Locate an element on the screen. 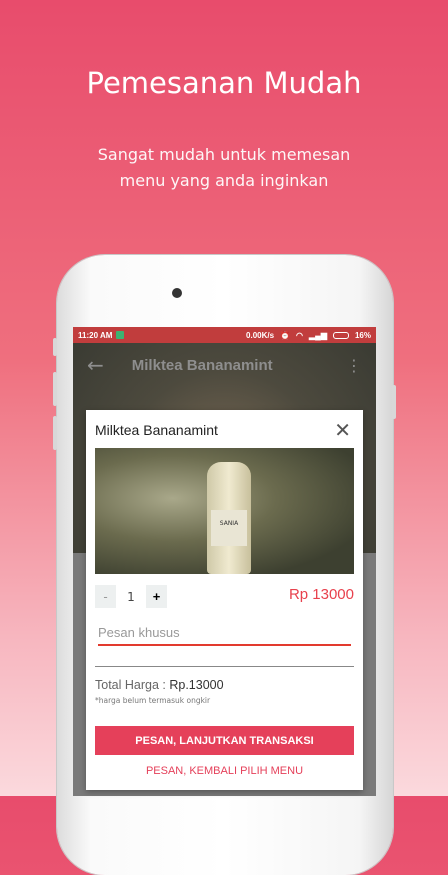  divider is located at coordinates (224, 666).